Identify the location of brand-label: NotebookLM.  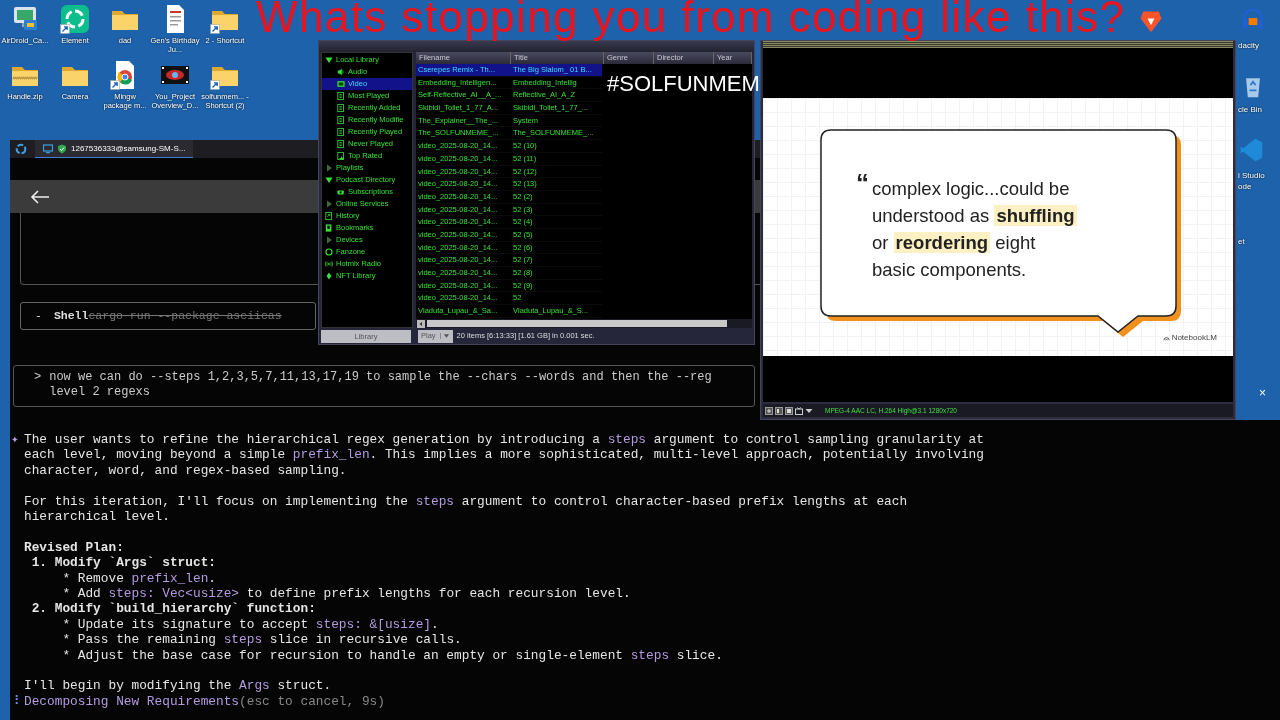
(1194, 338).